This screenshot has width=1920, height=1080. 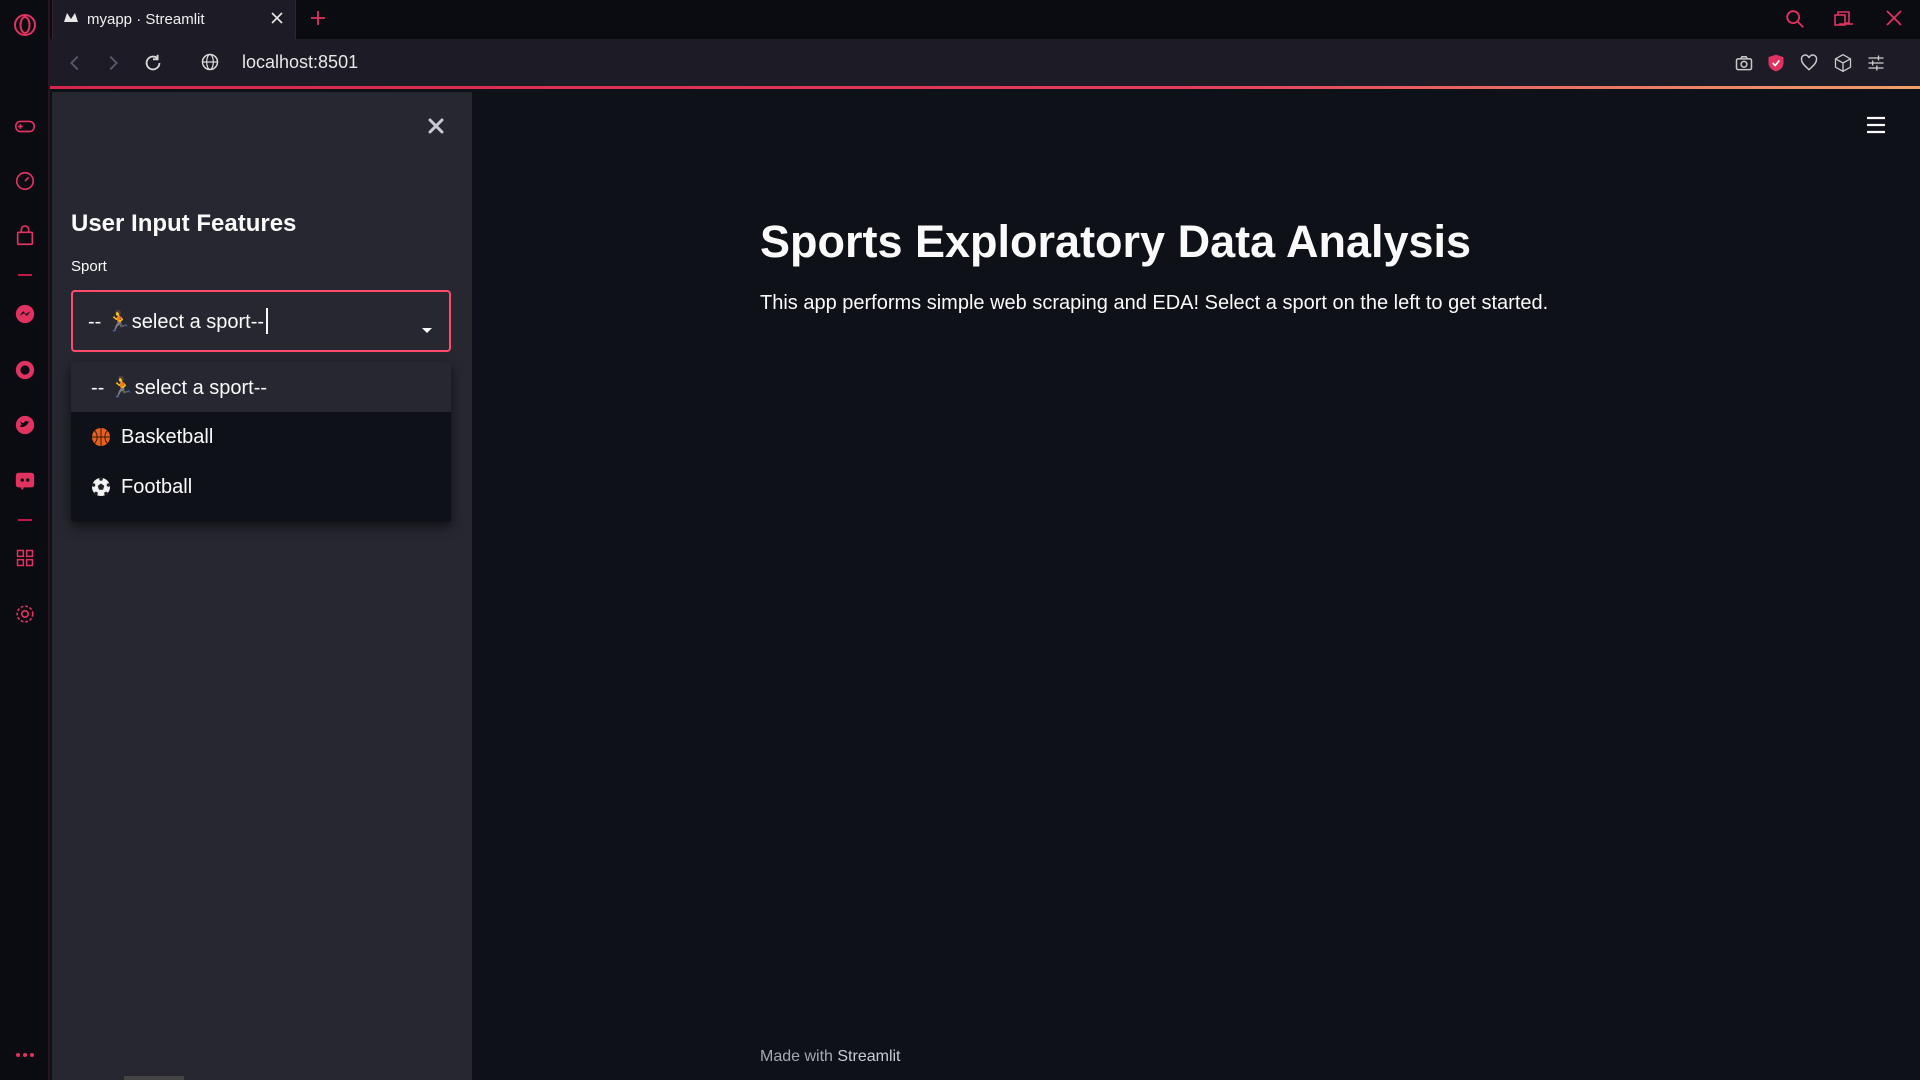 I want to click on sidebar-header: User Input Features, so click(x=184, y=223).